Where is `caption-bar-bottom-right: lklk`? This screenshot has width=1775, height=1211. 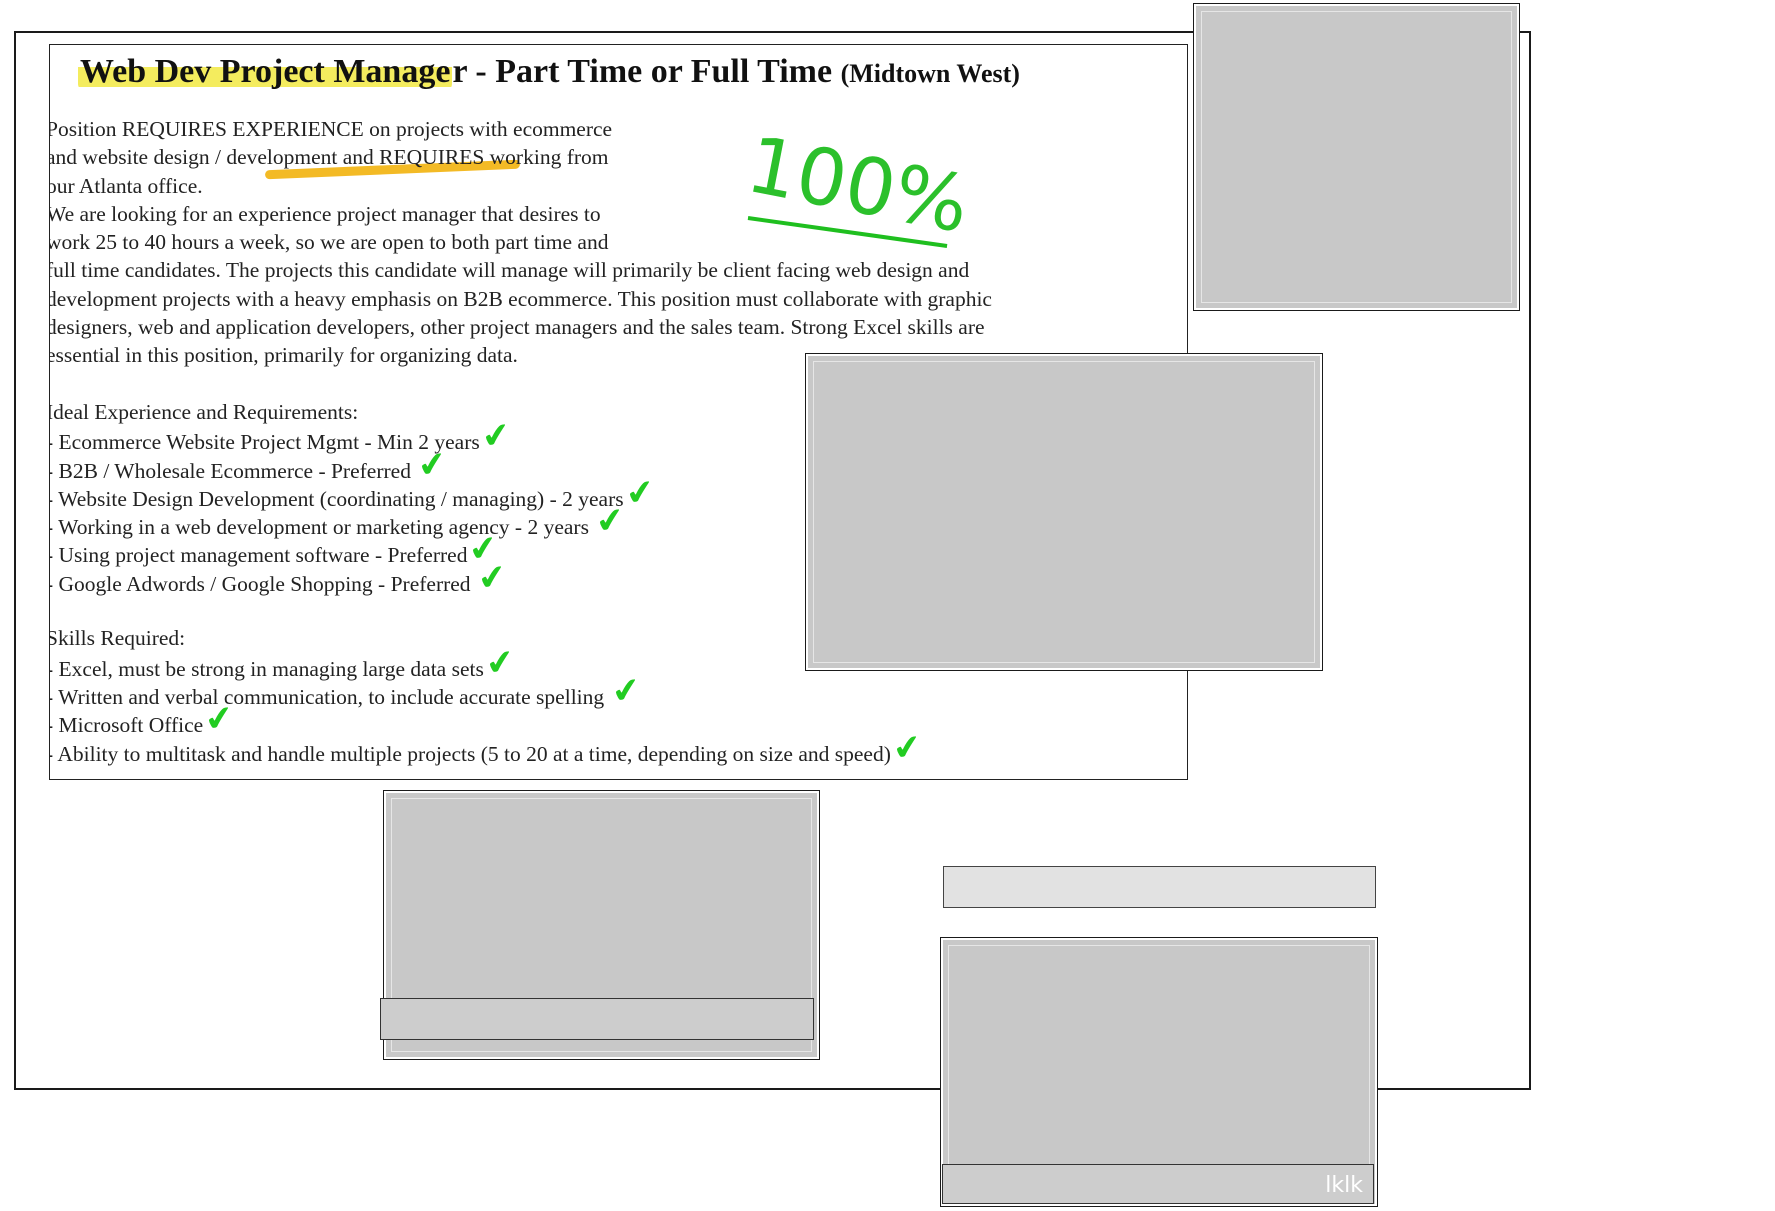 caption-bar-bottom-right: lklk is located at coordinates (1158, 1184).